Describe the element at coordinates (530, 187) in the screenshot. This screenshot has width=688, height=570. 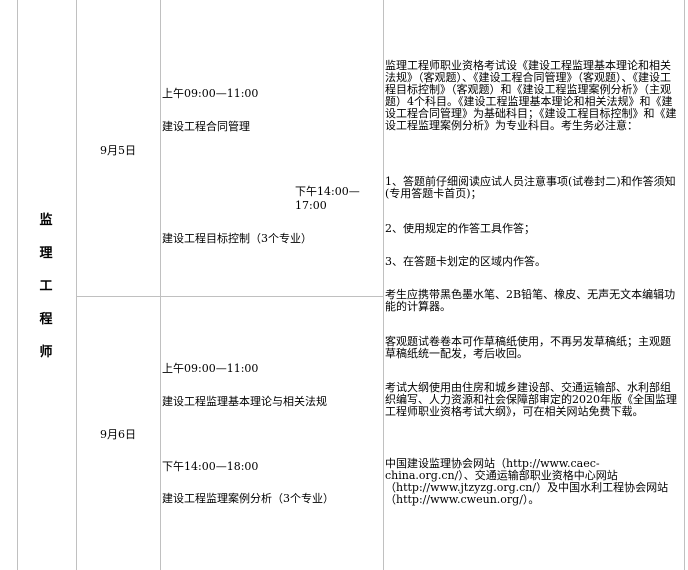
I see `notes-item-1: 1、答题前仔细阅读应试人员注意事项(试卷封二)和作答须知(专用答题卡首页)；` at that location.